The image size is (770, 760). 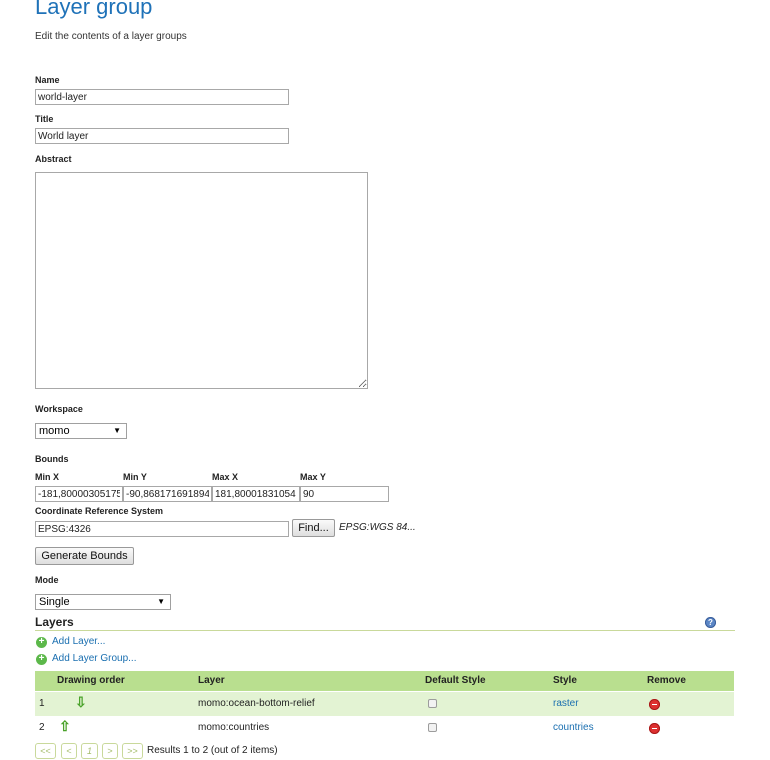 I want to click on miny-input, so click(x=167, y=494).